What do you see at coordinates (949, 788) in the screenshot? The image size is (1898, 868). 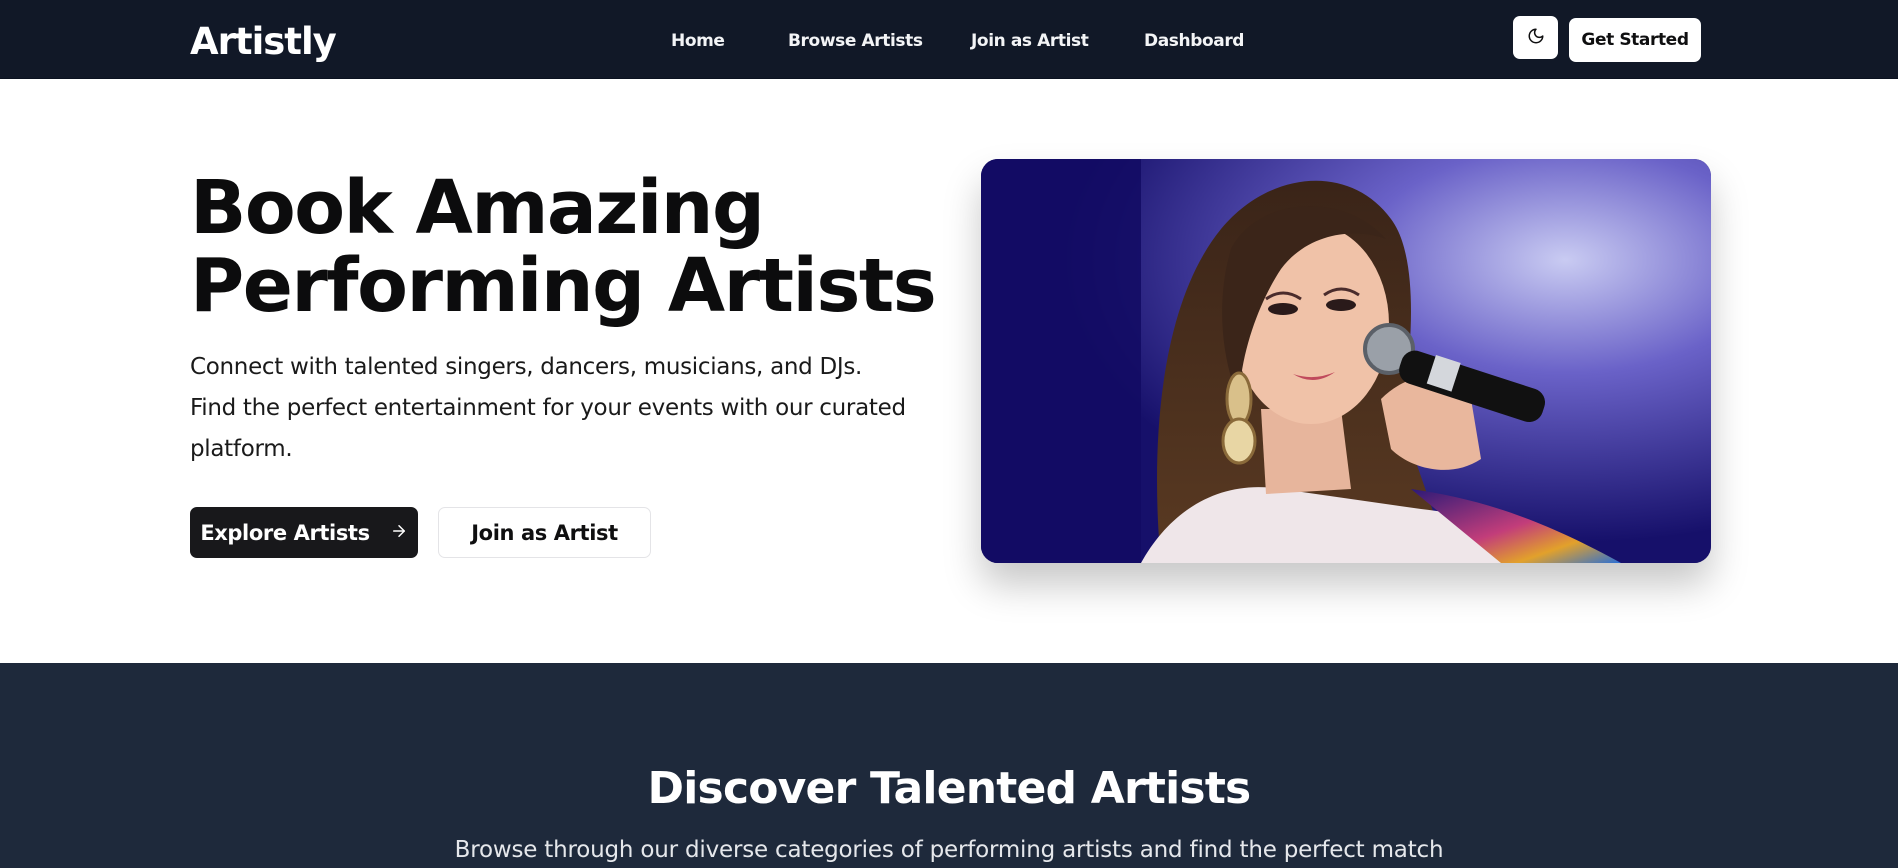 I see `discover-title: Discover Talented Artists` at bounding box center [949, 788].